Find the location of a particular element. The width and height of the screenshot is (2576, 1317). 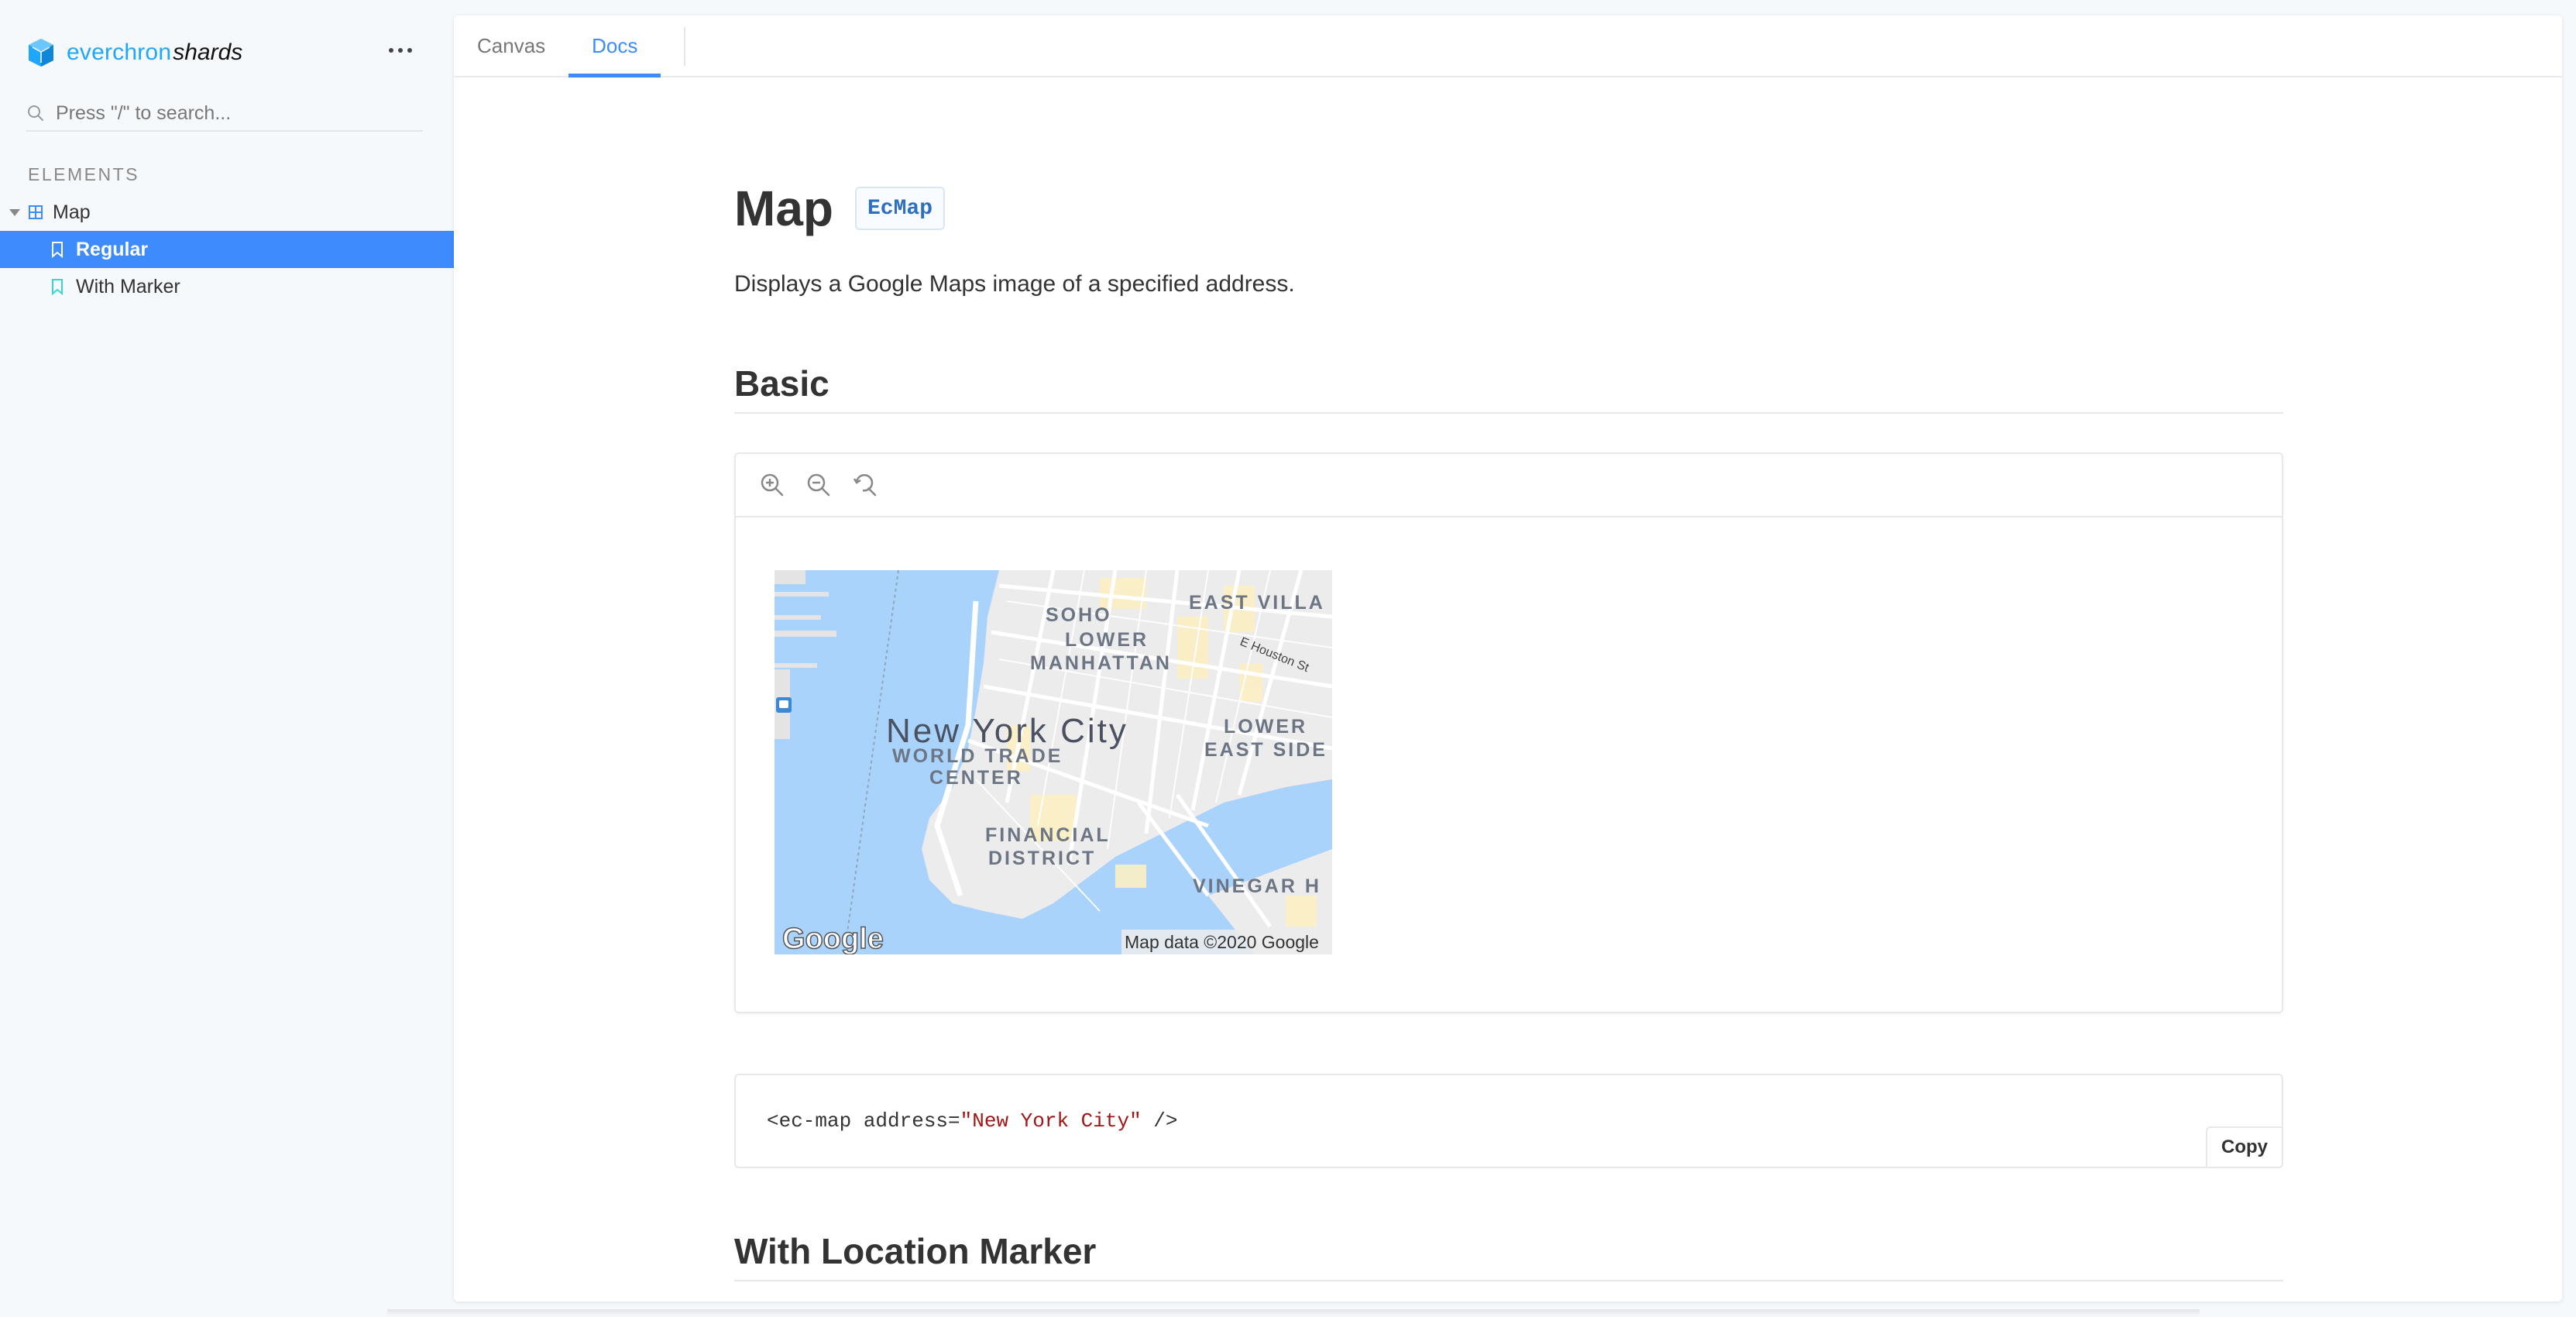

map-label-vinegar: VINEGAR H is located at coordinates (1257, 886).